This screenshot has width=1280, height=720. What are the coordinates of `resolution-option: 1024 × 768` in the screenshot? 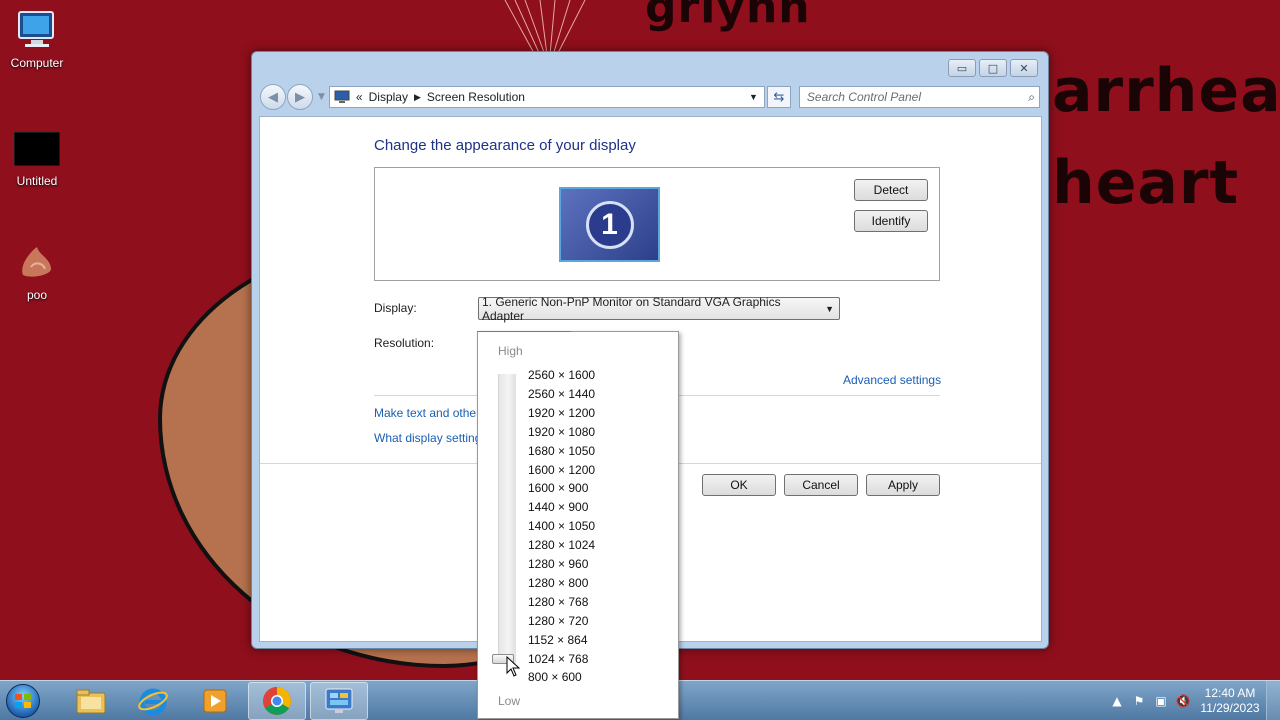 It's located at (558, 659).